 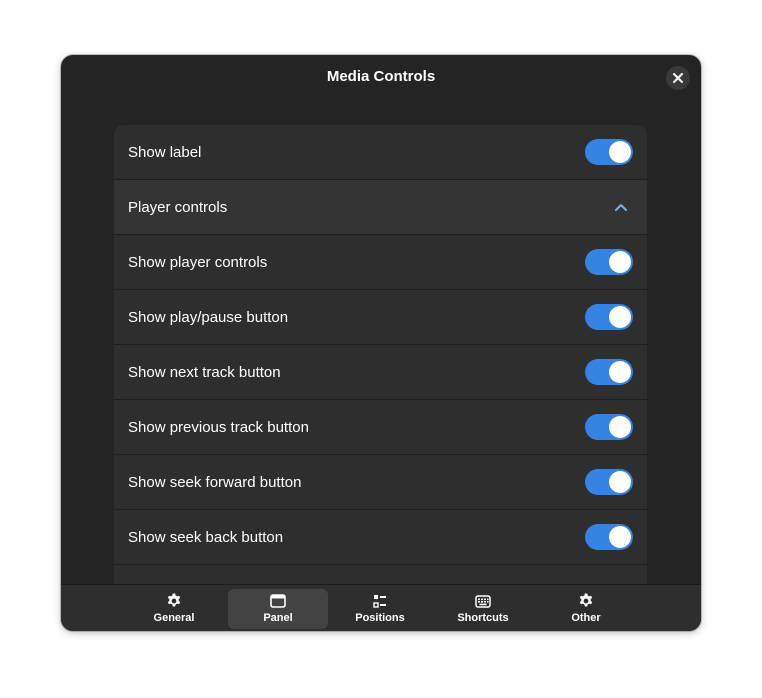 I want to click on row-label: Show seek back button, so click(x=206, y=537).